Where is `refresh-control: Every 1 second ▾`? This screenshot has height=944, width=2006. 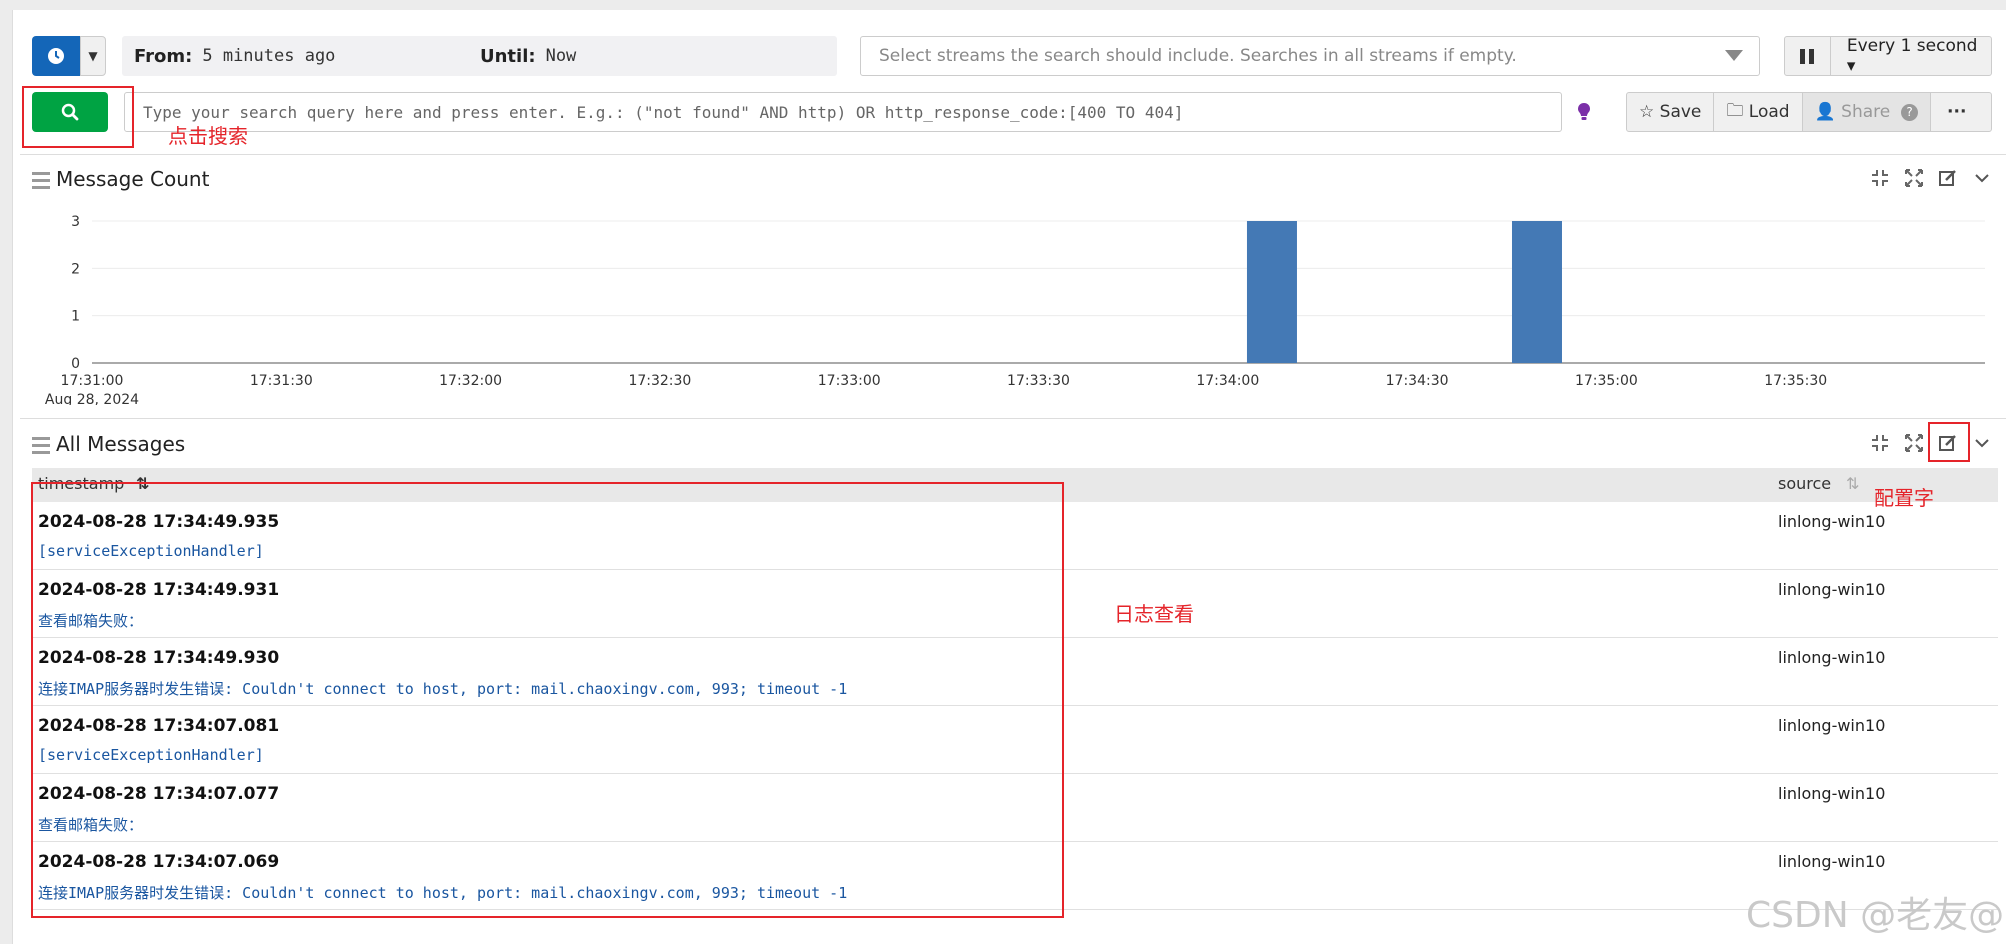 refresh-control: Every 1 second ▾ is located at coordinates (1888, 56).